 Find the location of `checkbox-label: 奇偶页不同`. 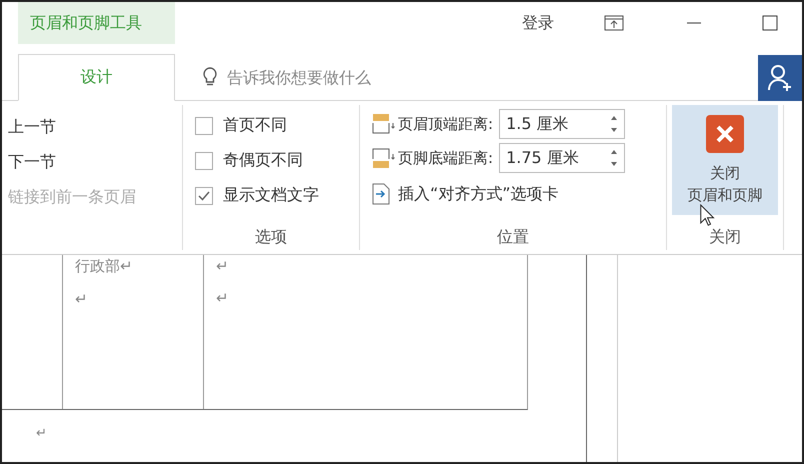

checkbox-label: 奇偶页不同 is located at coordinates (263, 160).